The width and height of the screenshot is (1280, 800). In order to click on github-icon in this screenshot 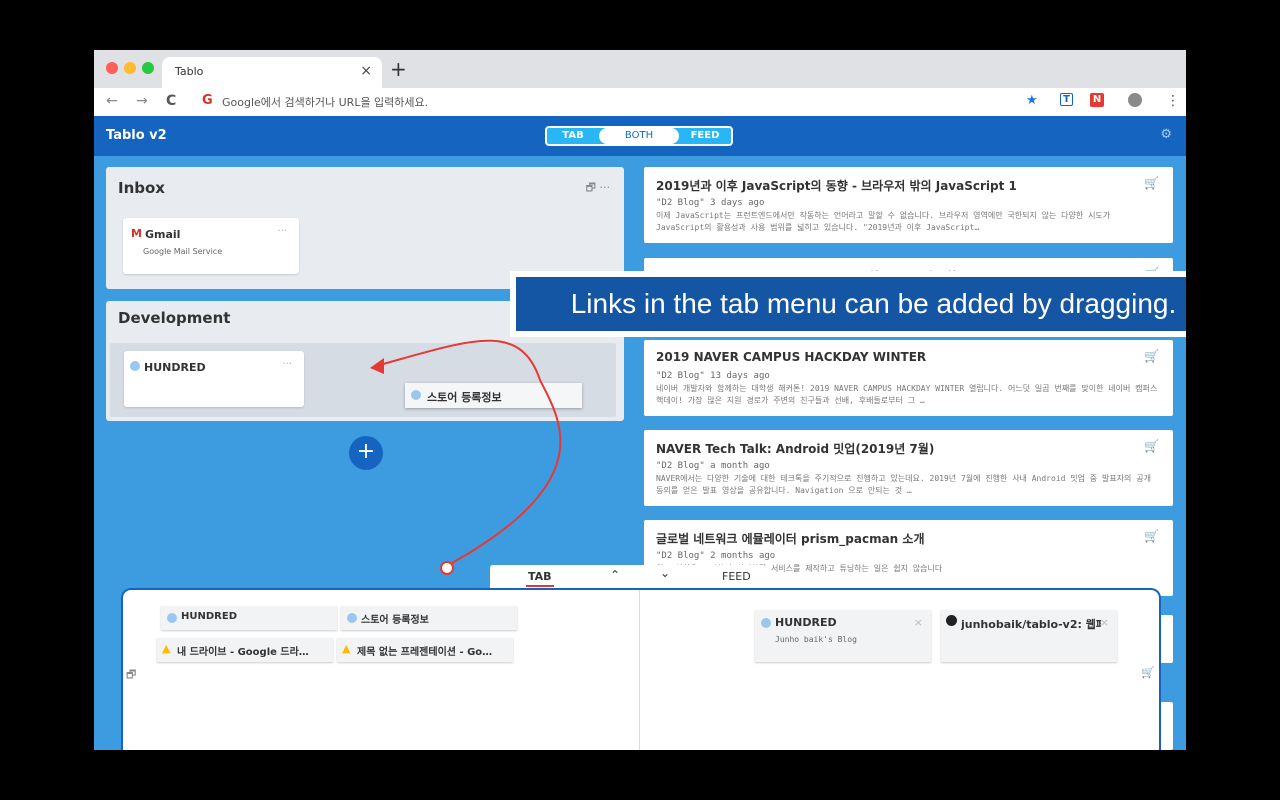, I will do `click(951, 620)`.